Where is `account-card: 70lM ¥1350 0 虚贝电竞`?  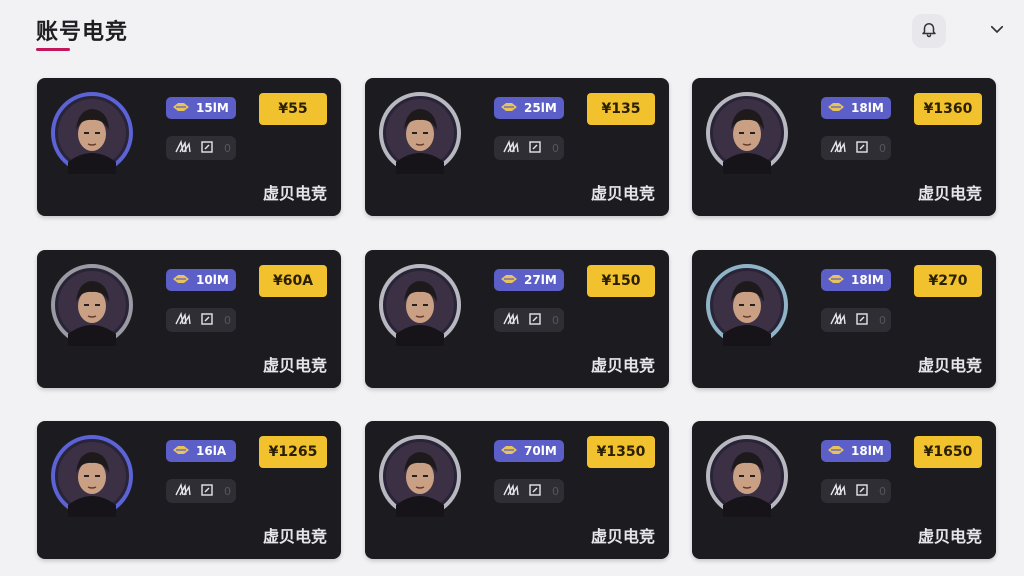
account-card: 70lM ¥1350 0 虚贝电竞 is located at coordinates (517, 490).